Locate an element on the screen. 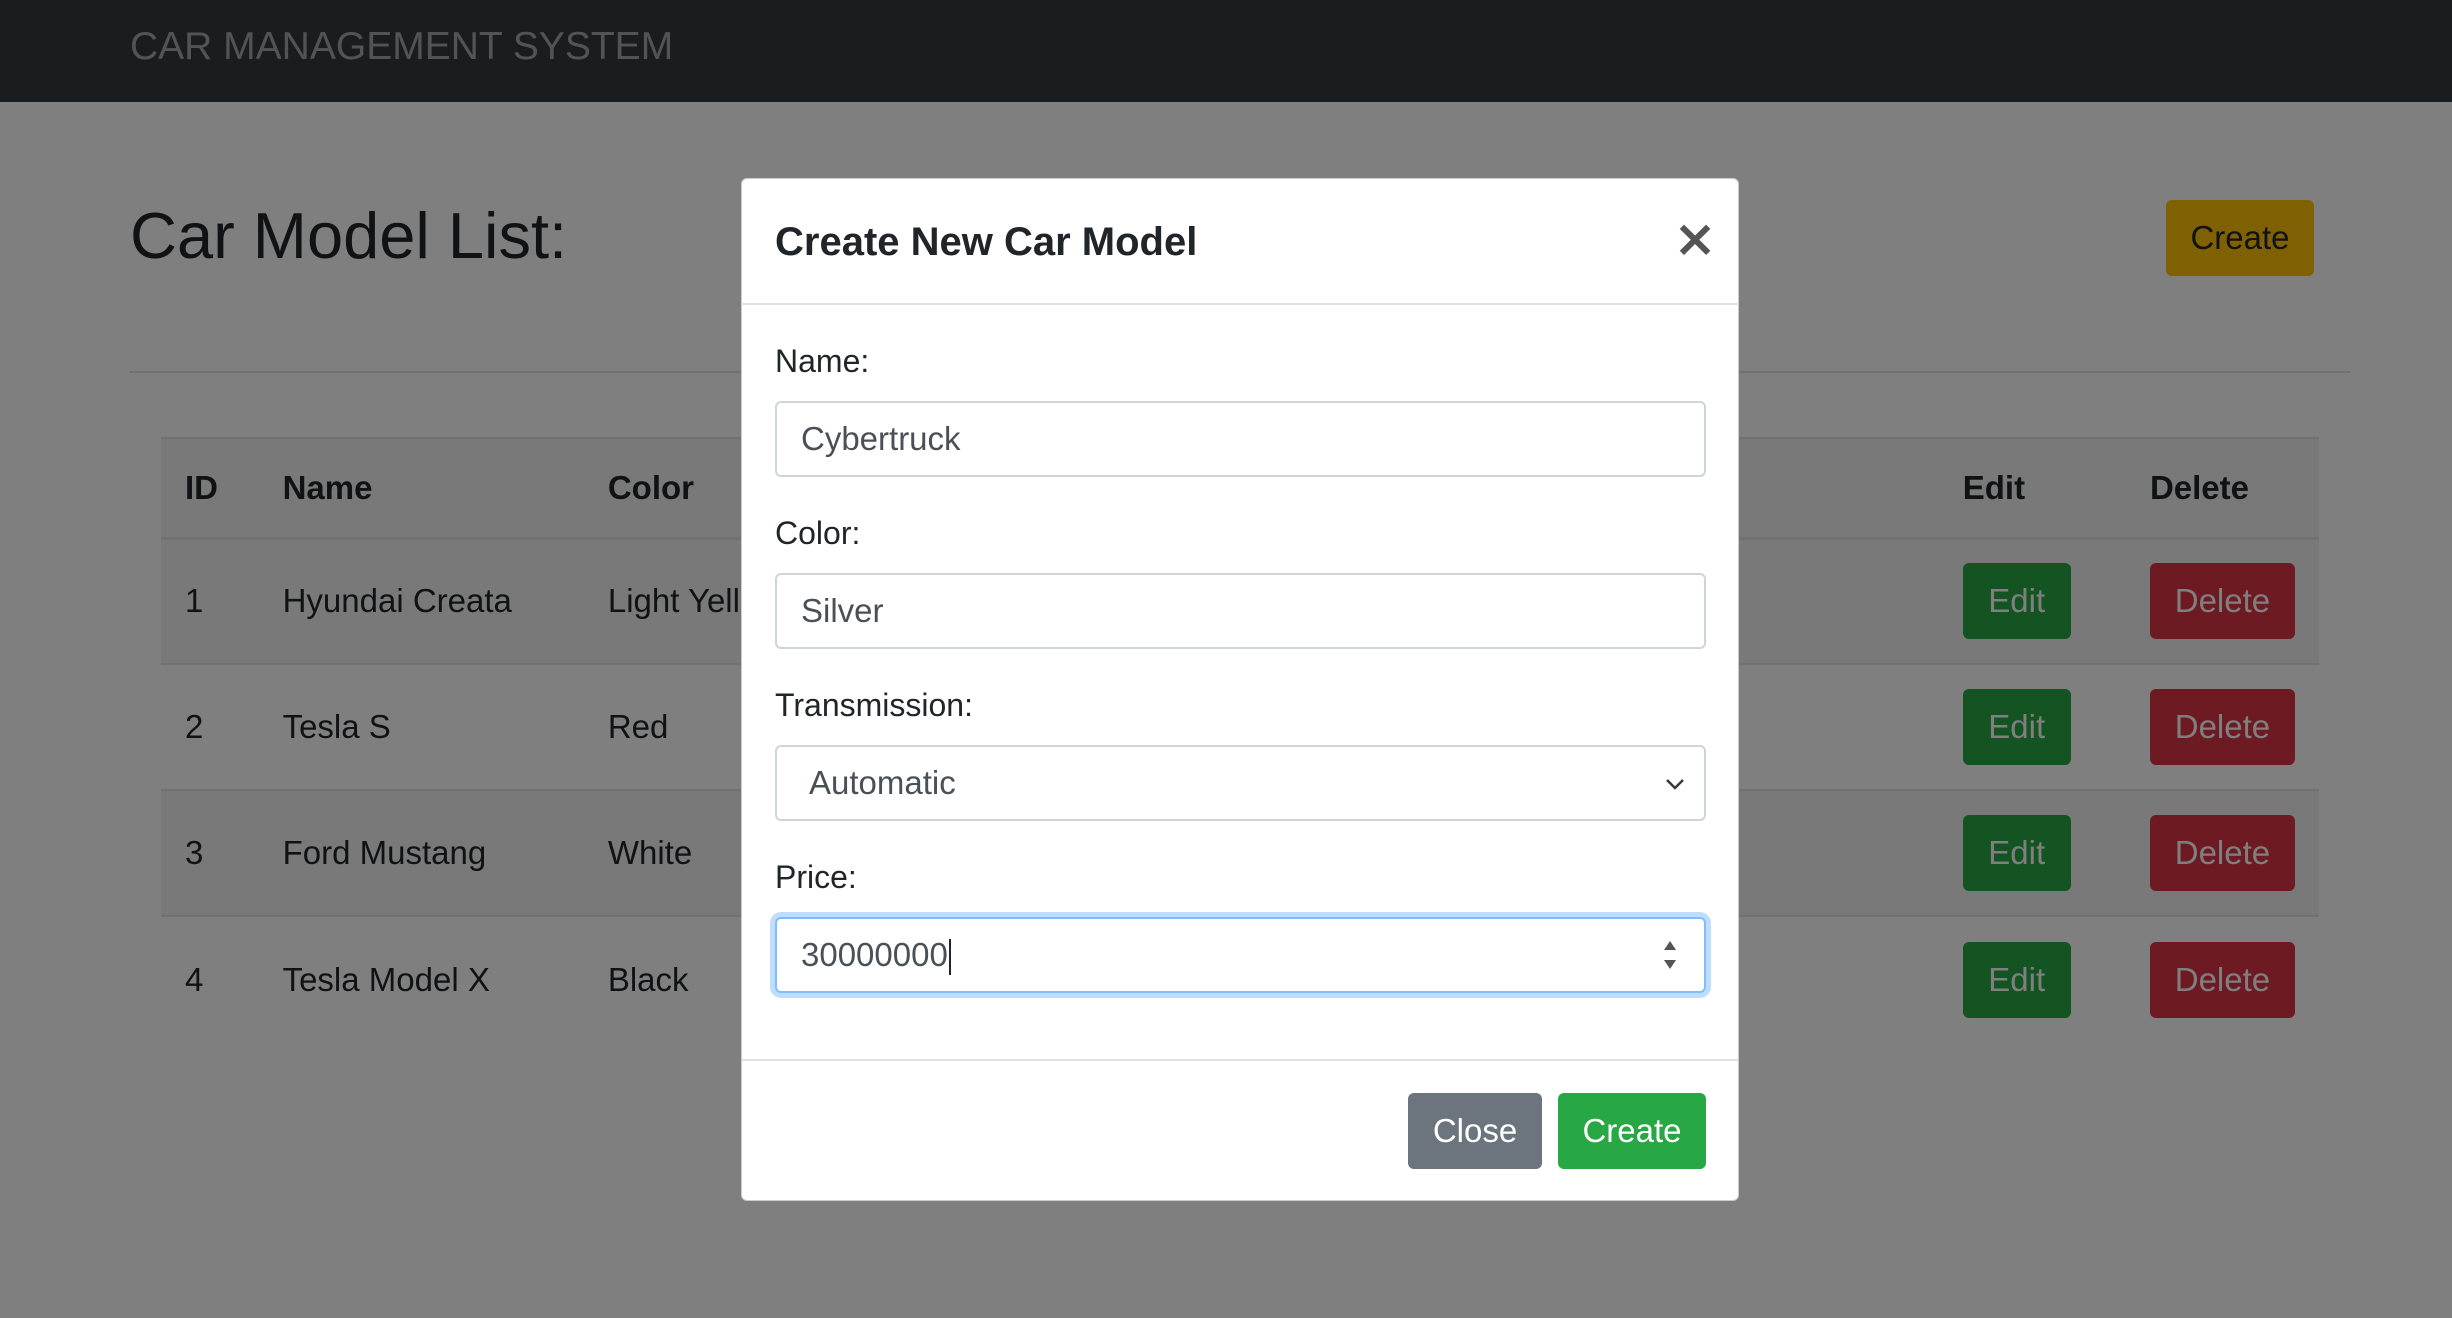 The height and width of the screenshot is (1318, 2452). transmission-select: Automatic is located at coordinates (1240, 783).